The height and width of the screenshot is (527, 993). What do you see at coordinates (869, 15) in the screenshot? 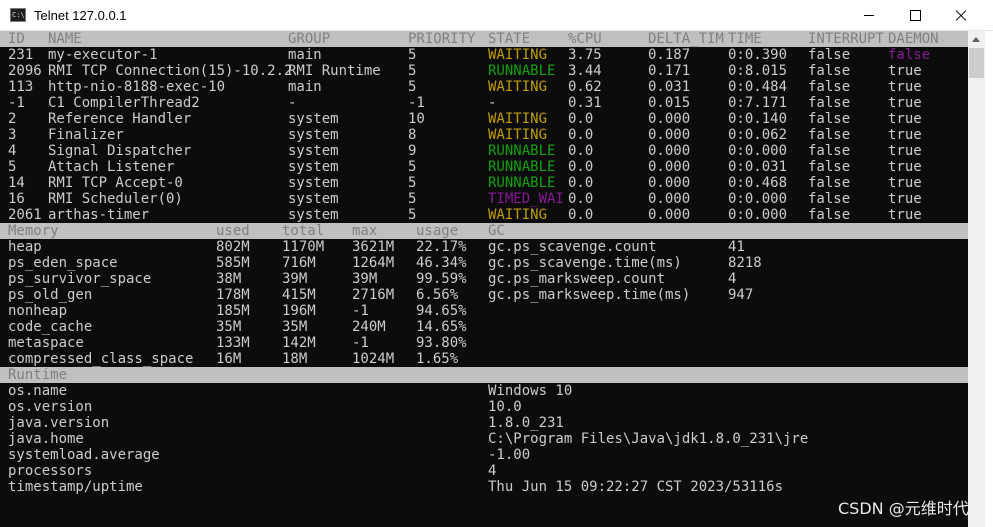
I see `minimize-button` at bounding box center [869, 15].